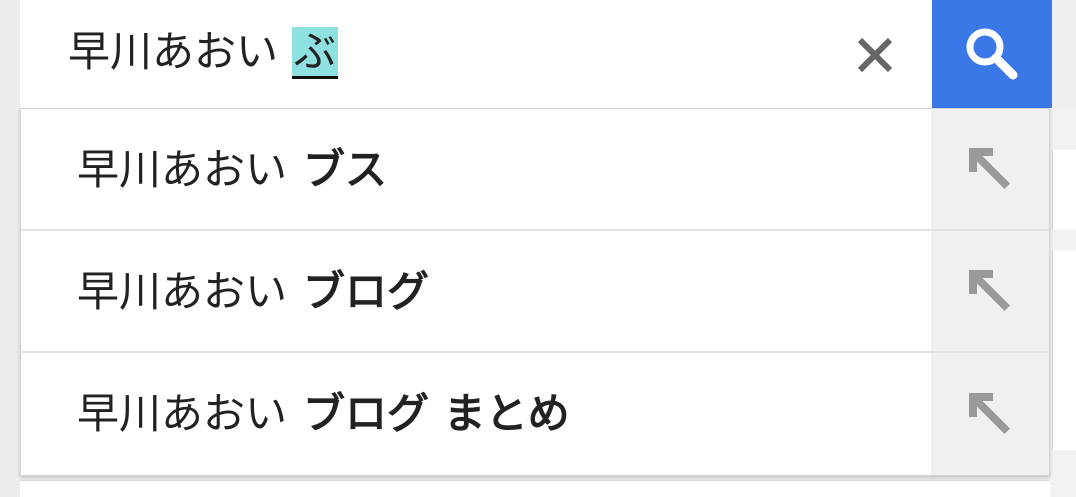  I want to click on suggestion-completion: ブログ, so click(366, 291).